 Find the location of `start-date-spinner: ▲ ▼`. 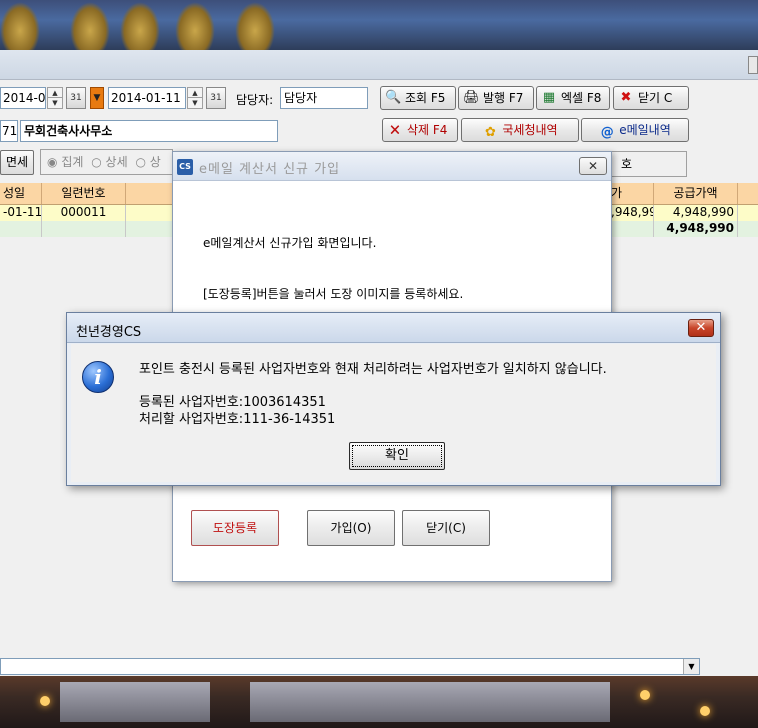

start-date-spinner: ▲ ▼ is located at coordinates (55, 98).